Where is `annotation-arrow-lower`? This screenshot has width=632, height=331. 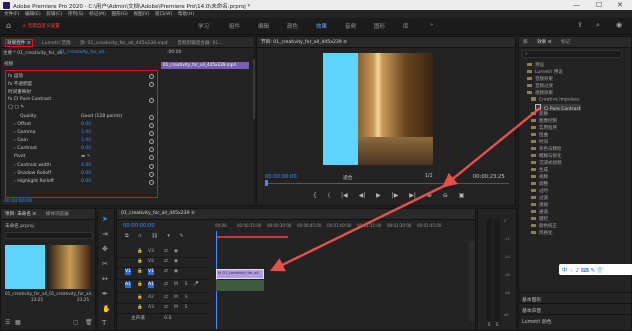
annotation-arrow-lower is located at coordinates (357, 228).